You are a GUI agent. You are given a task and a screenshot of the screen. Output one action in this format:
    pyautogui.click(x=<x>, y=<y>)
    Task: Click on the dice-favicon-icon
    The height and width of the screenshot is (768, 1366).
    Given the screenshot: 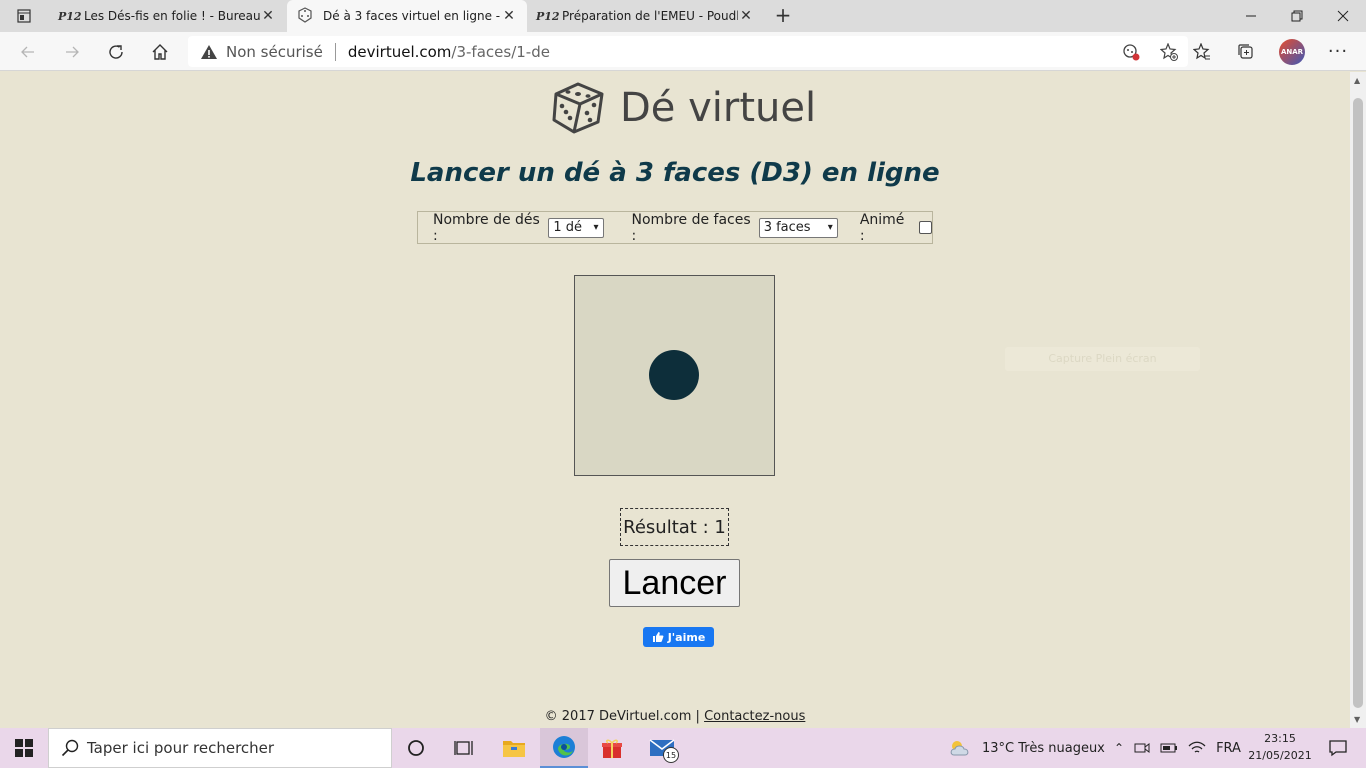 What is the action you would take?
    pyautogui.click(x=306, y=16)
    